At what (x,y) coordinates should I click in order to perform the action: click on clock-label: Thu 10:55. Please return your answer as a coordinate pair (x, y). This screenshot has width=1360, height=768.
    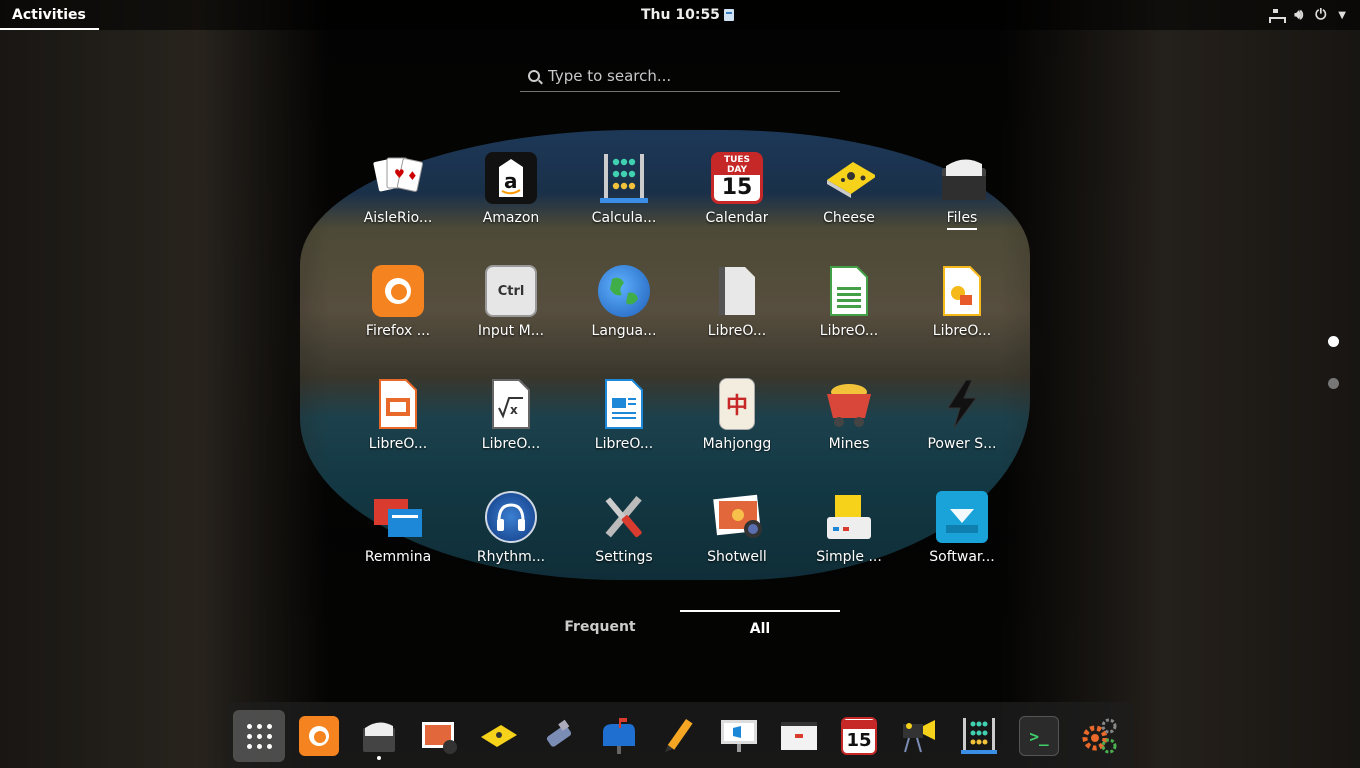
    Looking at the image, I should click on (680, 15).